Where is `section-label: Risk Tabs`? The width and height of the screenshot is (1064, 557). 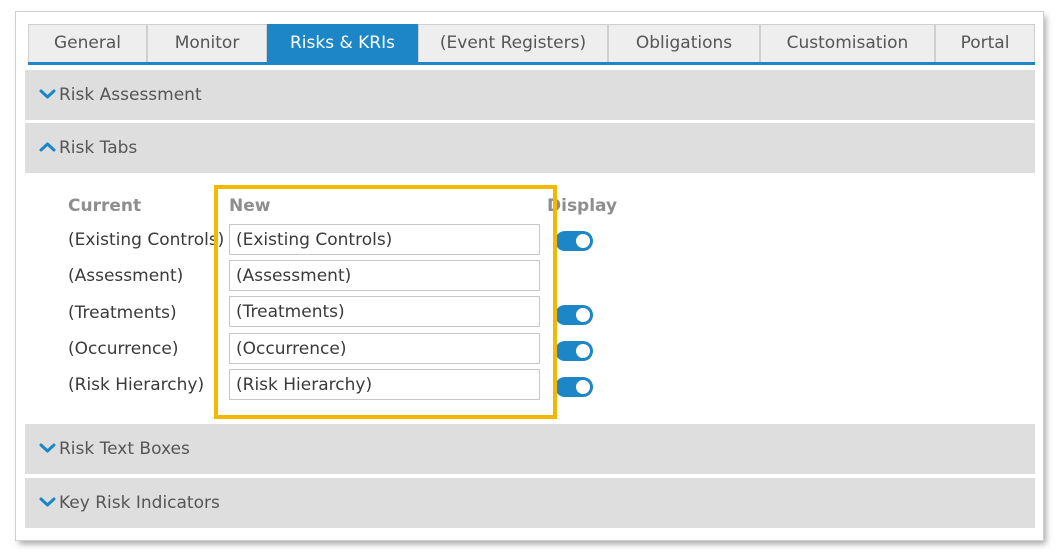
section-label: Risk Tabs is located at coordinates (98, 148).